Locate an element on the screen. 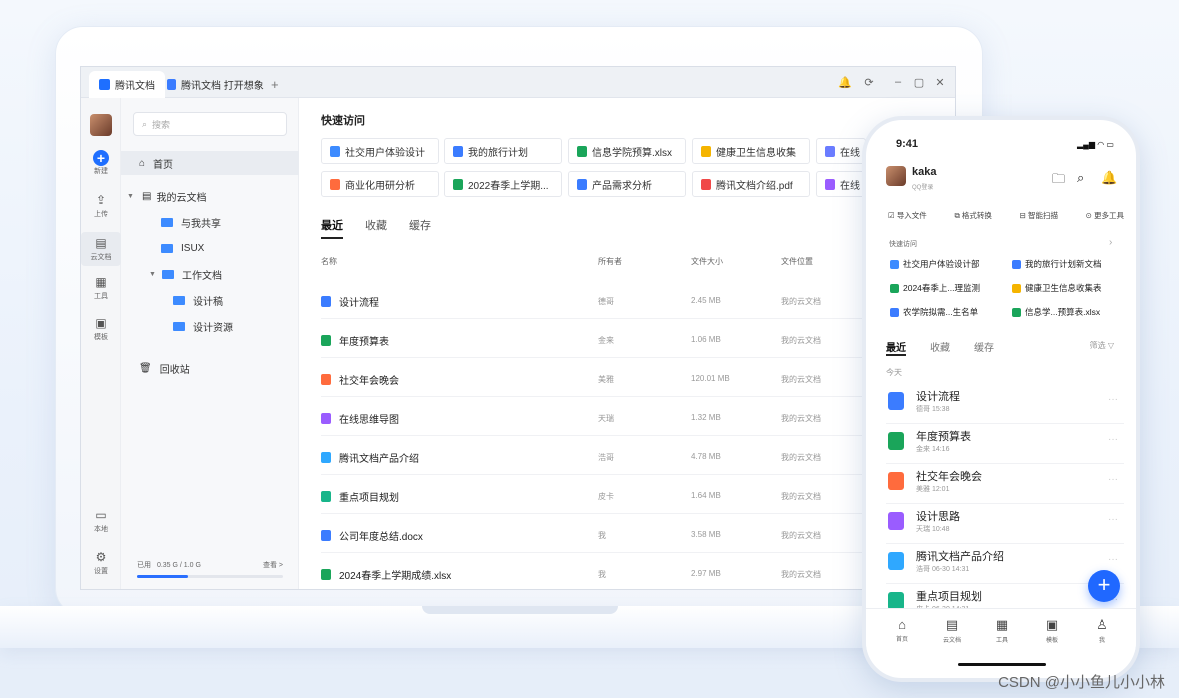 This screenshot has height=698, width=1179. phone-bottom-nav: ⌂ 首页 ▤ 云文档 ▦ 工具 ▣ 模板 ♙ 我 is located at coordinates (1001, 630).